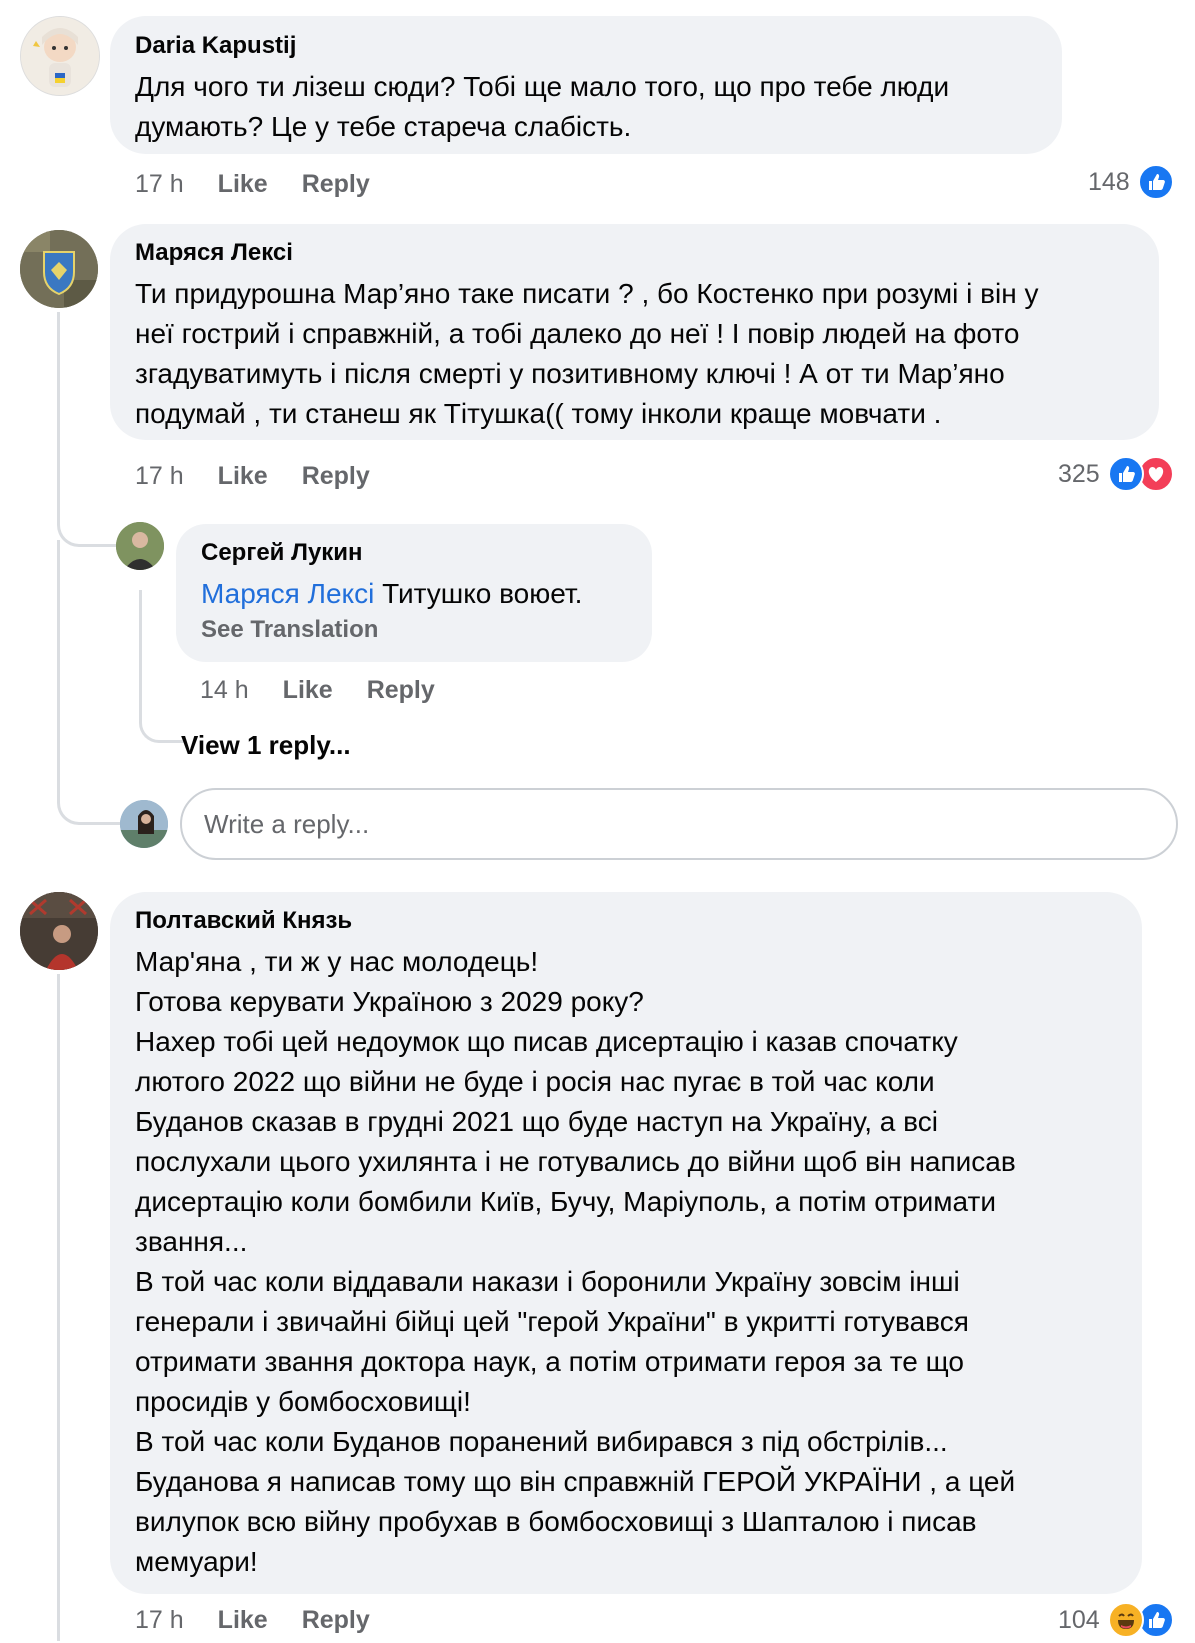 This screenshot has width=1195, height=1643. I want to click on current-user-avatar, so click(144, 824).